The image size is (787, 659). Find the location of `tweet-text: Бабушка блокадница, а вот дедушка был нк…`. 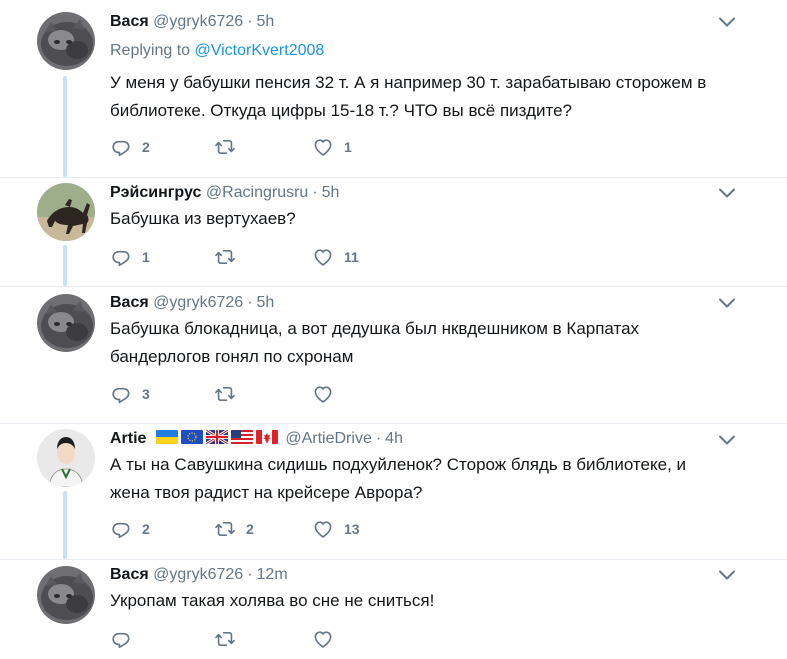

tweet-text: Бабушка блокадница, а вот дедушка был нк… is located at coordinates (420, 343).